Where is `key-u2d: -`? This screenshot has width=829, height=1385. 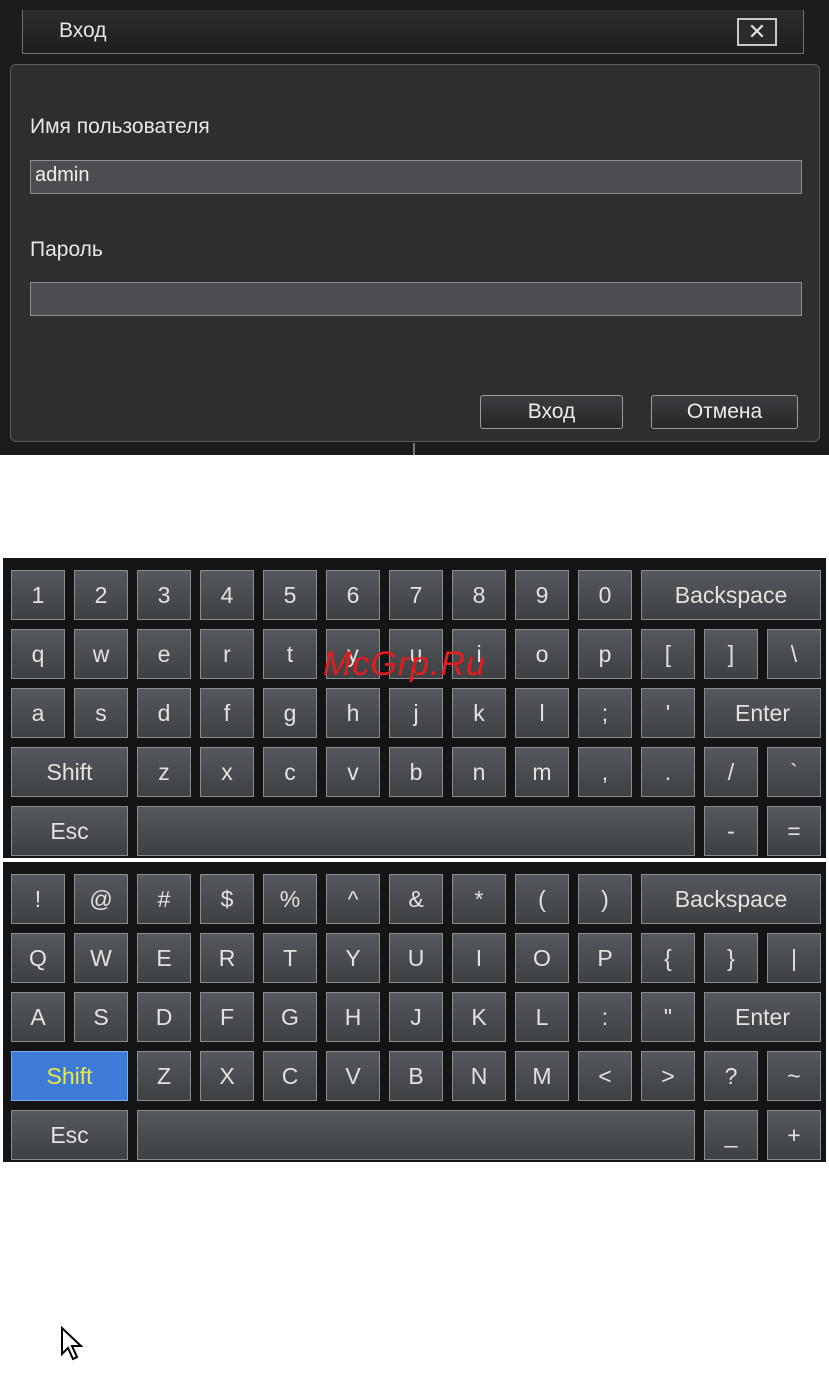
key-u2d: - is located at coordinates (731, 831).